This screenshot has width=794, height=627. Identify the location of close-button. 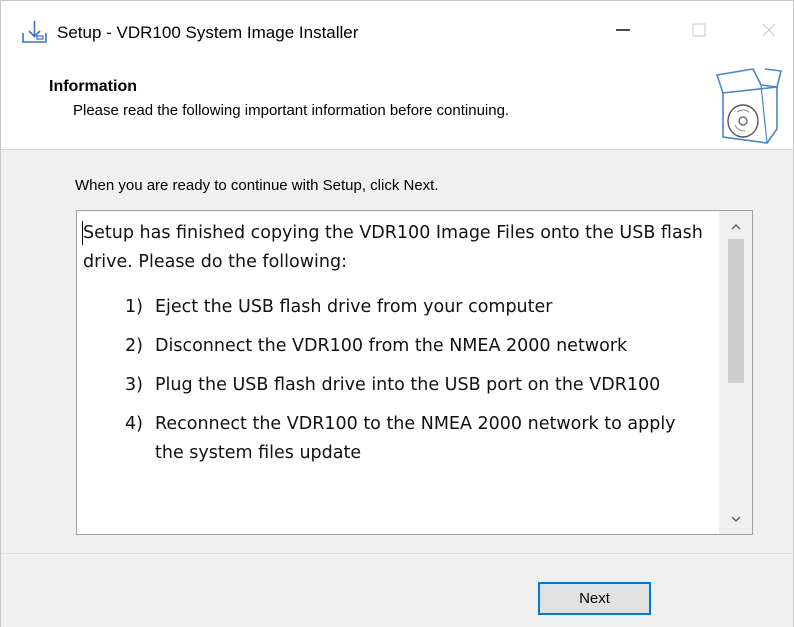
(769, 32).